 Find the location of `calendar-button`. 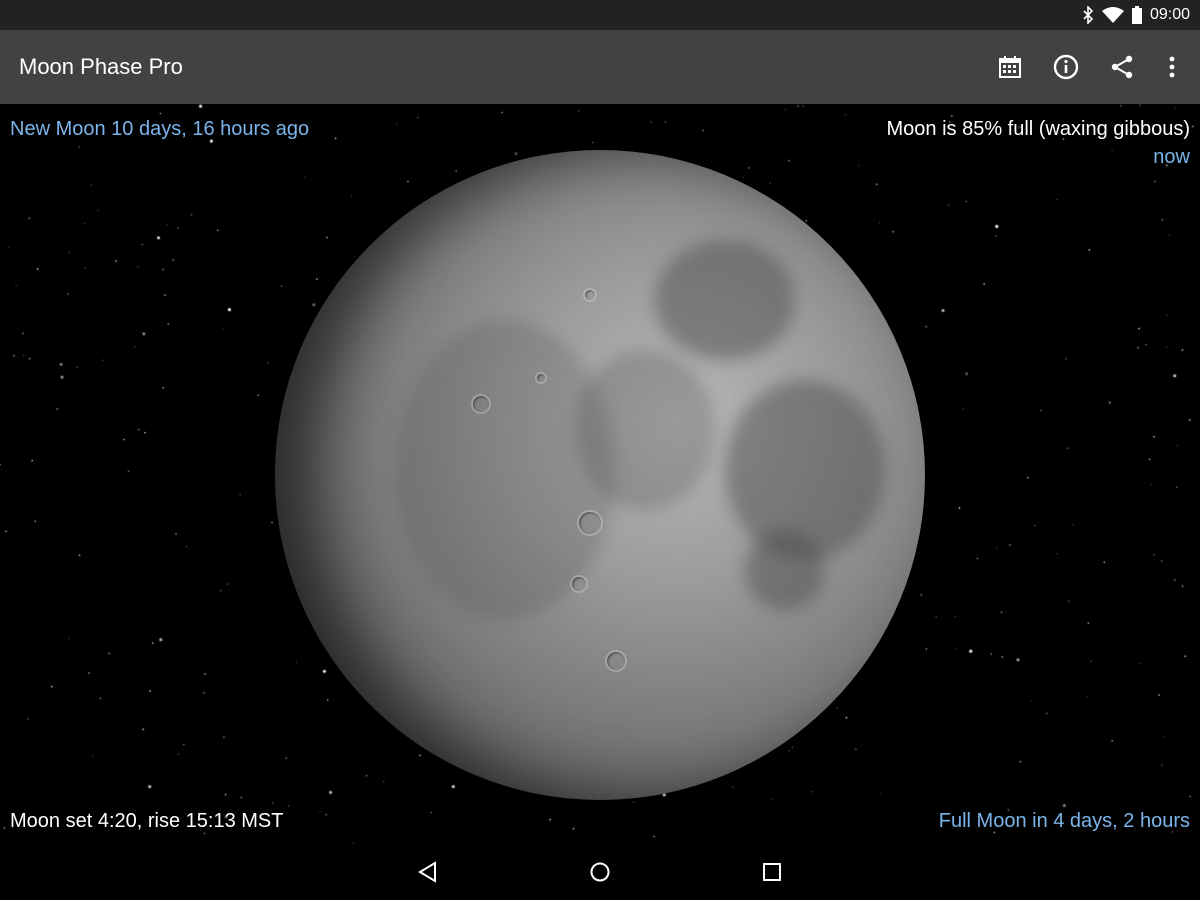

calendar-button is located at coordinates (1010, 67).